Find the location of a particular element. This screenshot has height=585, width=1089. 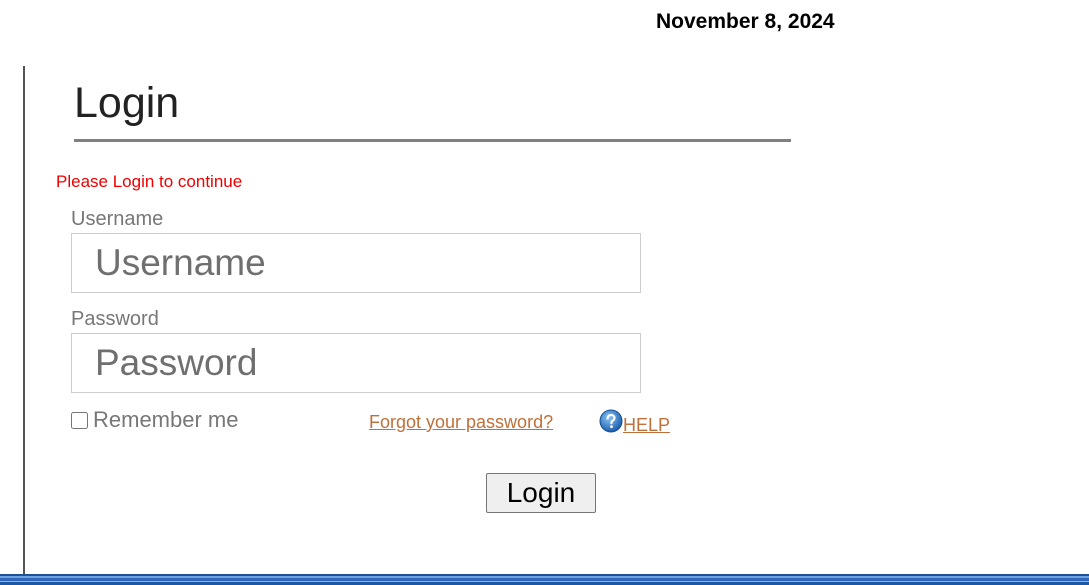

login-button: Login is located at coordinates (541, 493).